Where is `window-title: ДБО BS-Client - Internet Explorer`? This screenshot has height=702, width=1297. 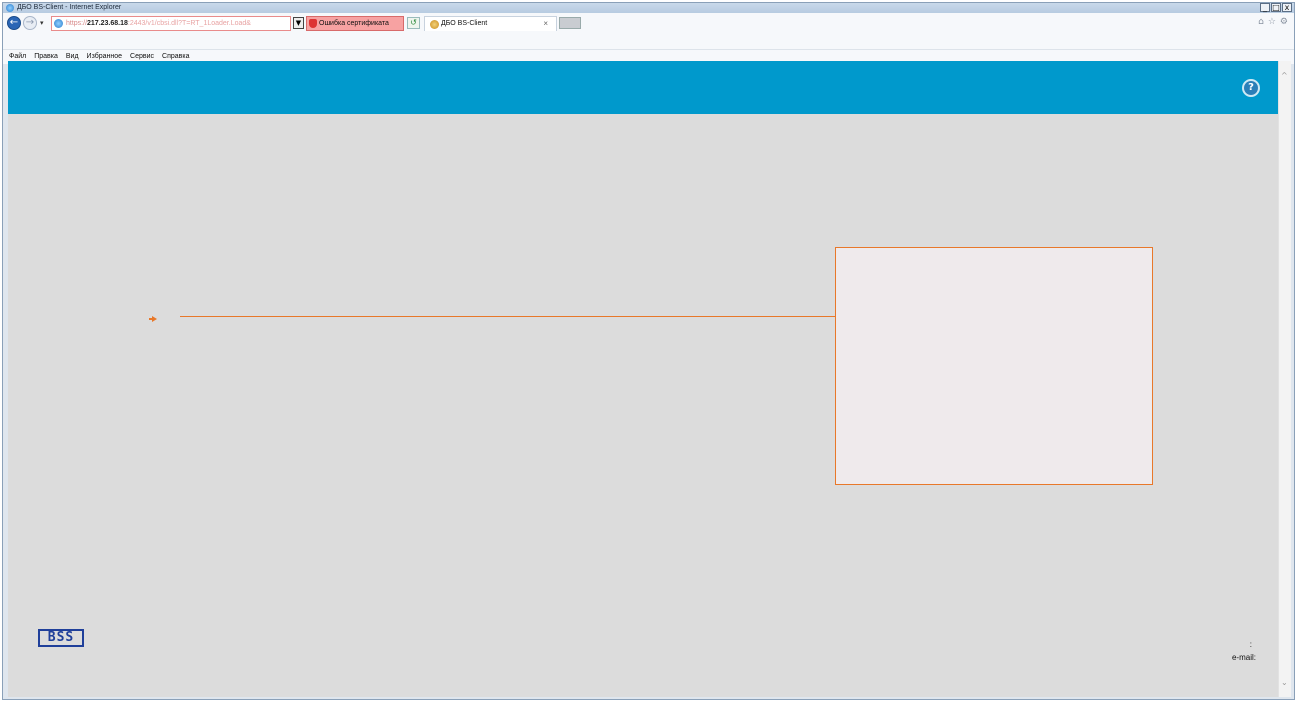
window-title: ДБО BS-Client - Internet Explorer is located at coordinates (69, 7).